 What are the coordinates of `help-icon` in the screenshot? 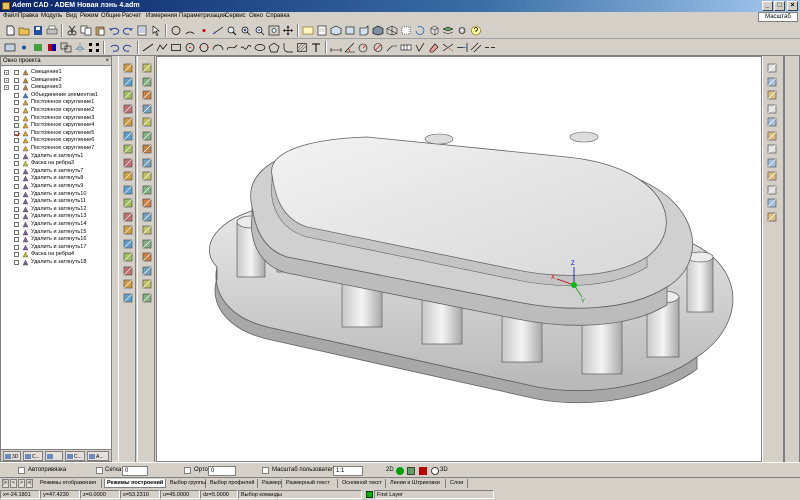 It's located at (476, 30).